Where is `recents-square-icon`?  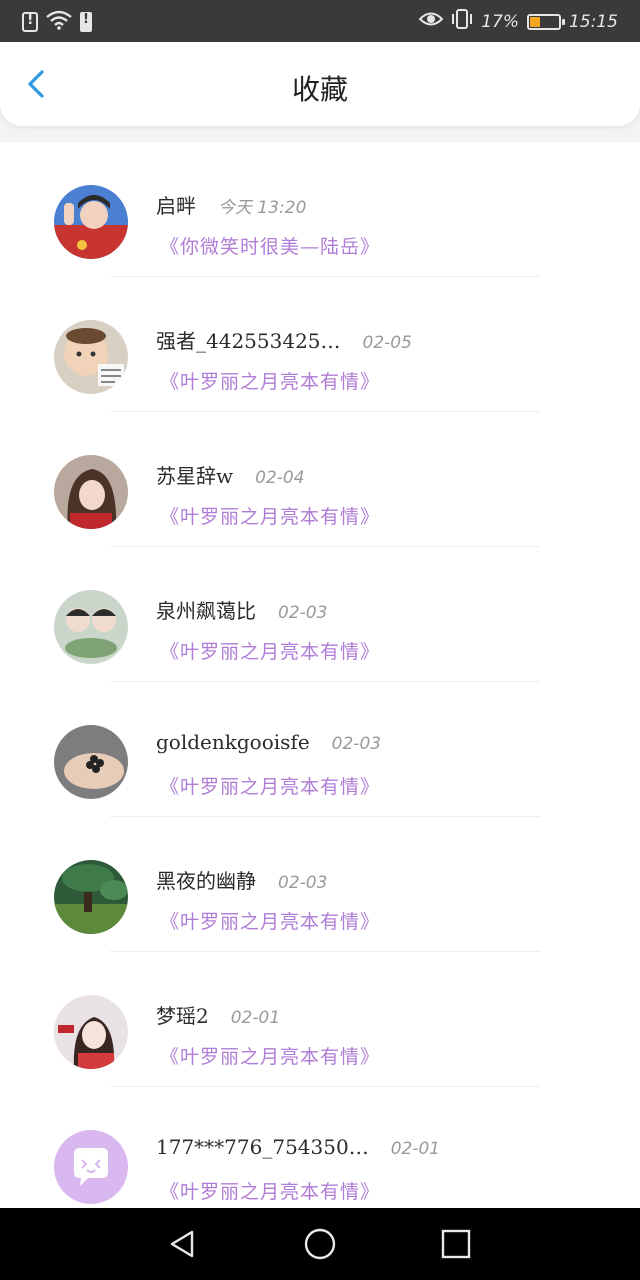 recents-square-icon is located at coordinates (456, 1244).